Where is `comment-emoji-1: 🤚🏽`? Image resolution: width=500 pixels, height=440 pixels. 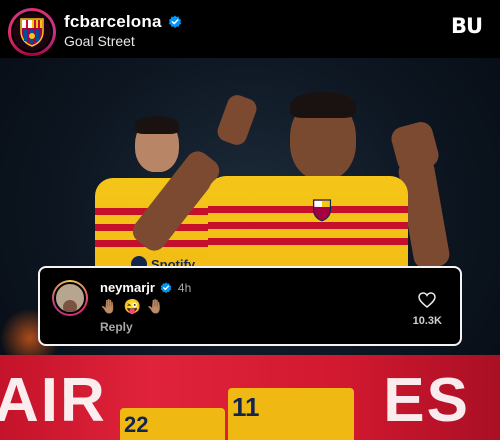
comment-emoji-1: 🤚🏽 is located at coordinates (109, 306).